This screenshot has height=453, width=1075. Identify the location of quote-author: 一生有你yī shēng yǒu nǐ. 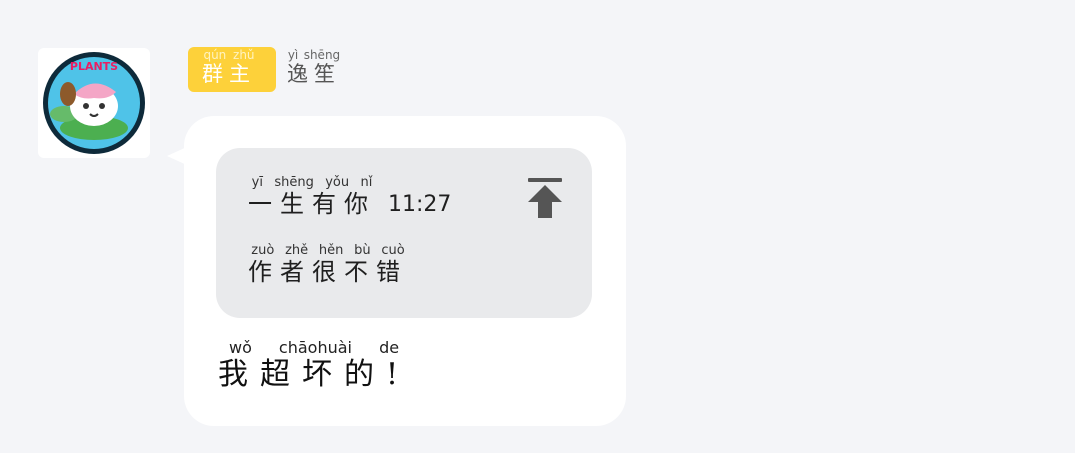
(312, 196).